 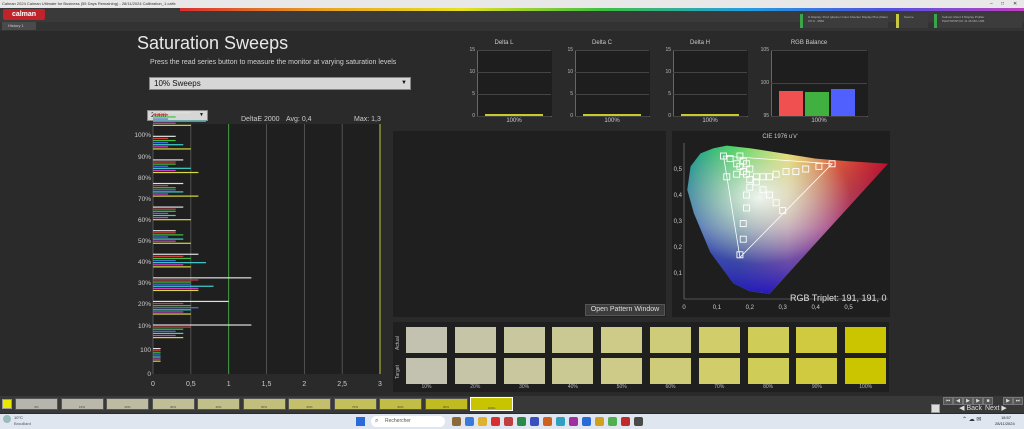 What do you see at coordinates (177, 83) in the screenshot?
I see `sweep-select-value: 10% Sweeps` at bounding box center [177, 83].